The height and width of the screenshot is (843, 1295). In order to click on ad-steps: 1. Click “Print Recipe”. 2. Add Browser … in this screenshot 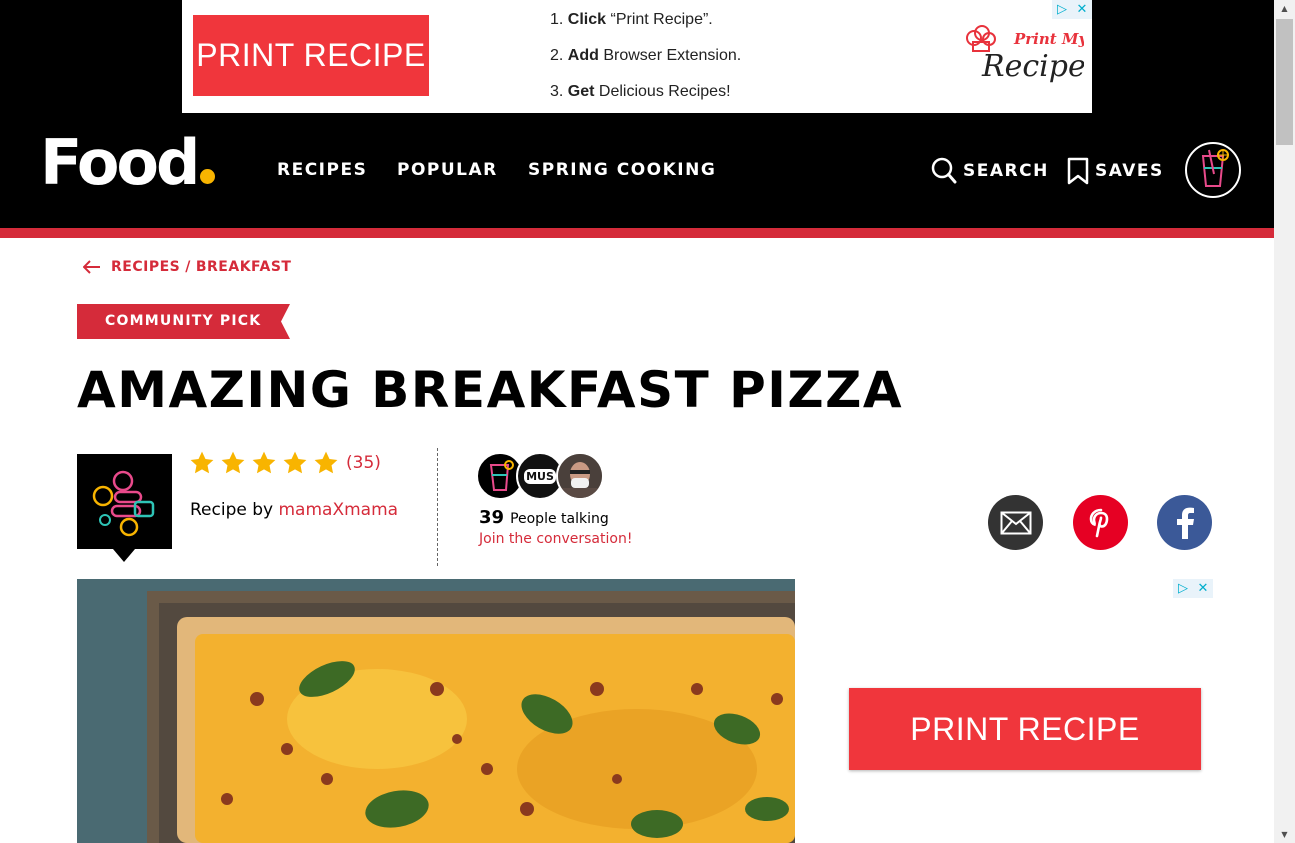, I will do `click(645, 62)`.